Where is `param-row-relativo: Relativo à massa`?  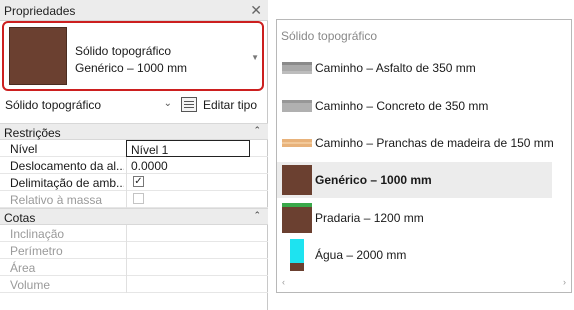 param-row-relativo: Relativo à massa is located at coordinates (134, 199).